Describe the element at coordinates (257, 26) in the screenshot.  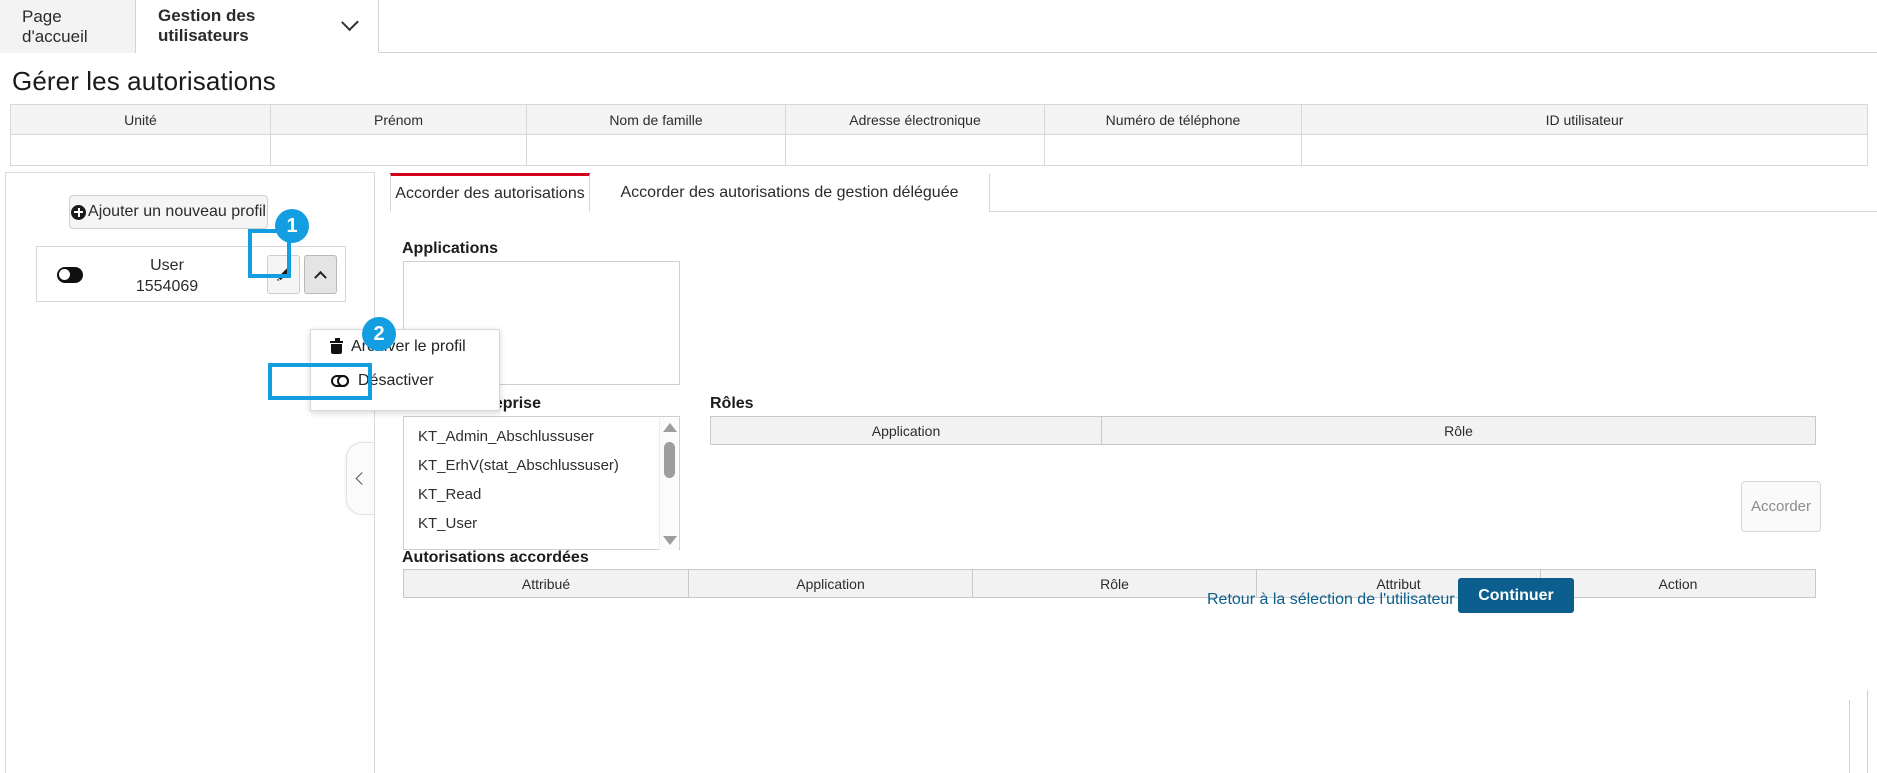
I see `nav-tab-user-management: Gestion des utilisateurs` at that location.